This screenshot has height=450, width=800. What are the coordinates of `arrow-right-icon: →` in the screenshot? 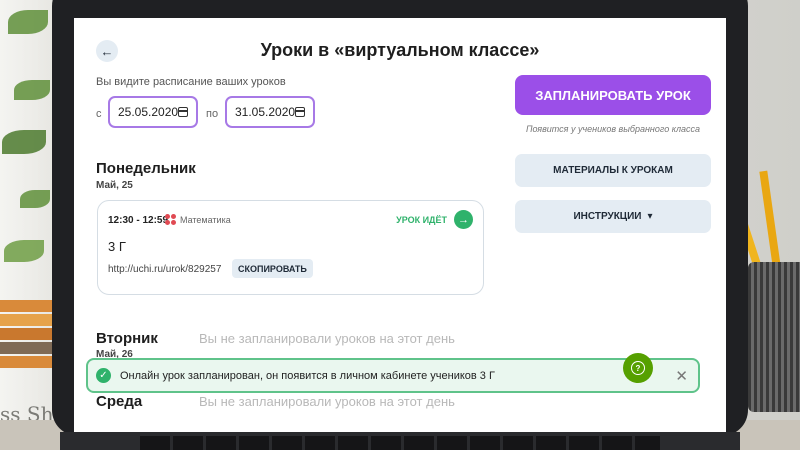 It's located at (463, 219).